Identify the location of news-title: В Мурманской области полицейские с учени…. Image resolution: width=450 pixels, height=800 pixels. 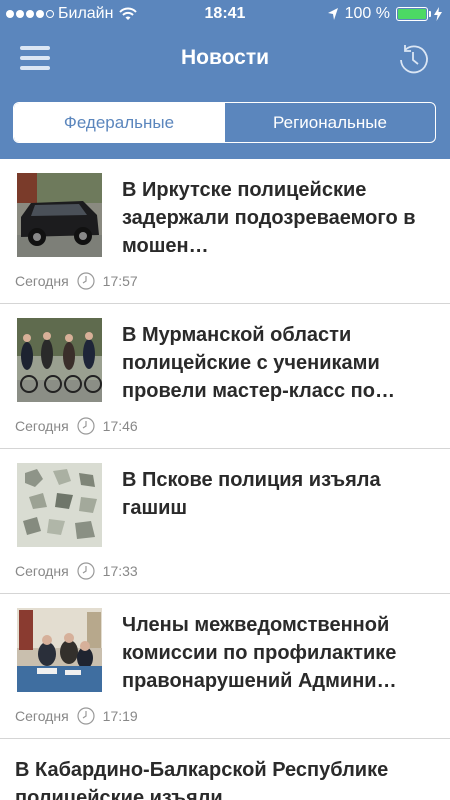
(258, 363).